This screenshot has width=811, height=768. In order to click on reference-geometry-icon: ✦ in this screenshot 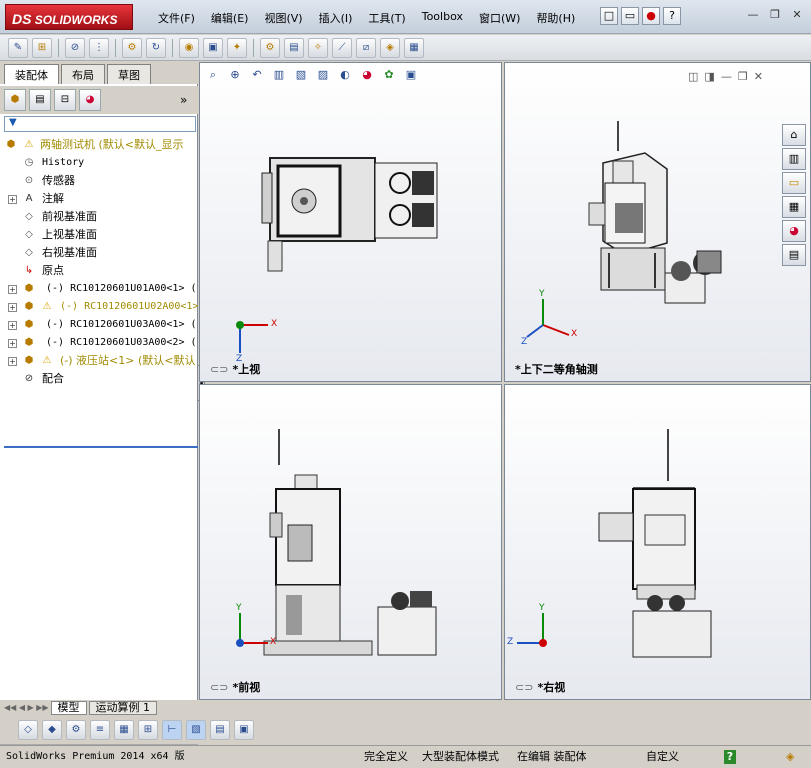, I will do `click(237, 47)`.